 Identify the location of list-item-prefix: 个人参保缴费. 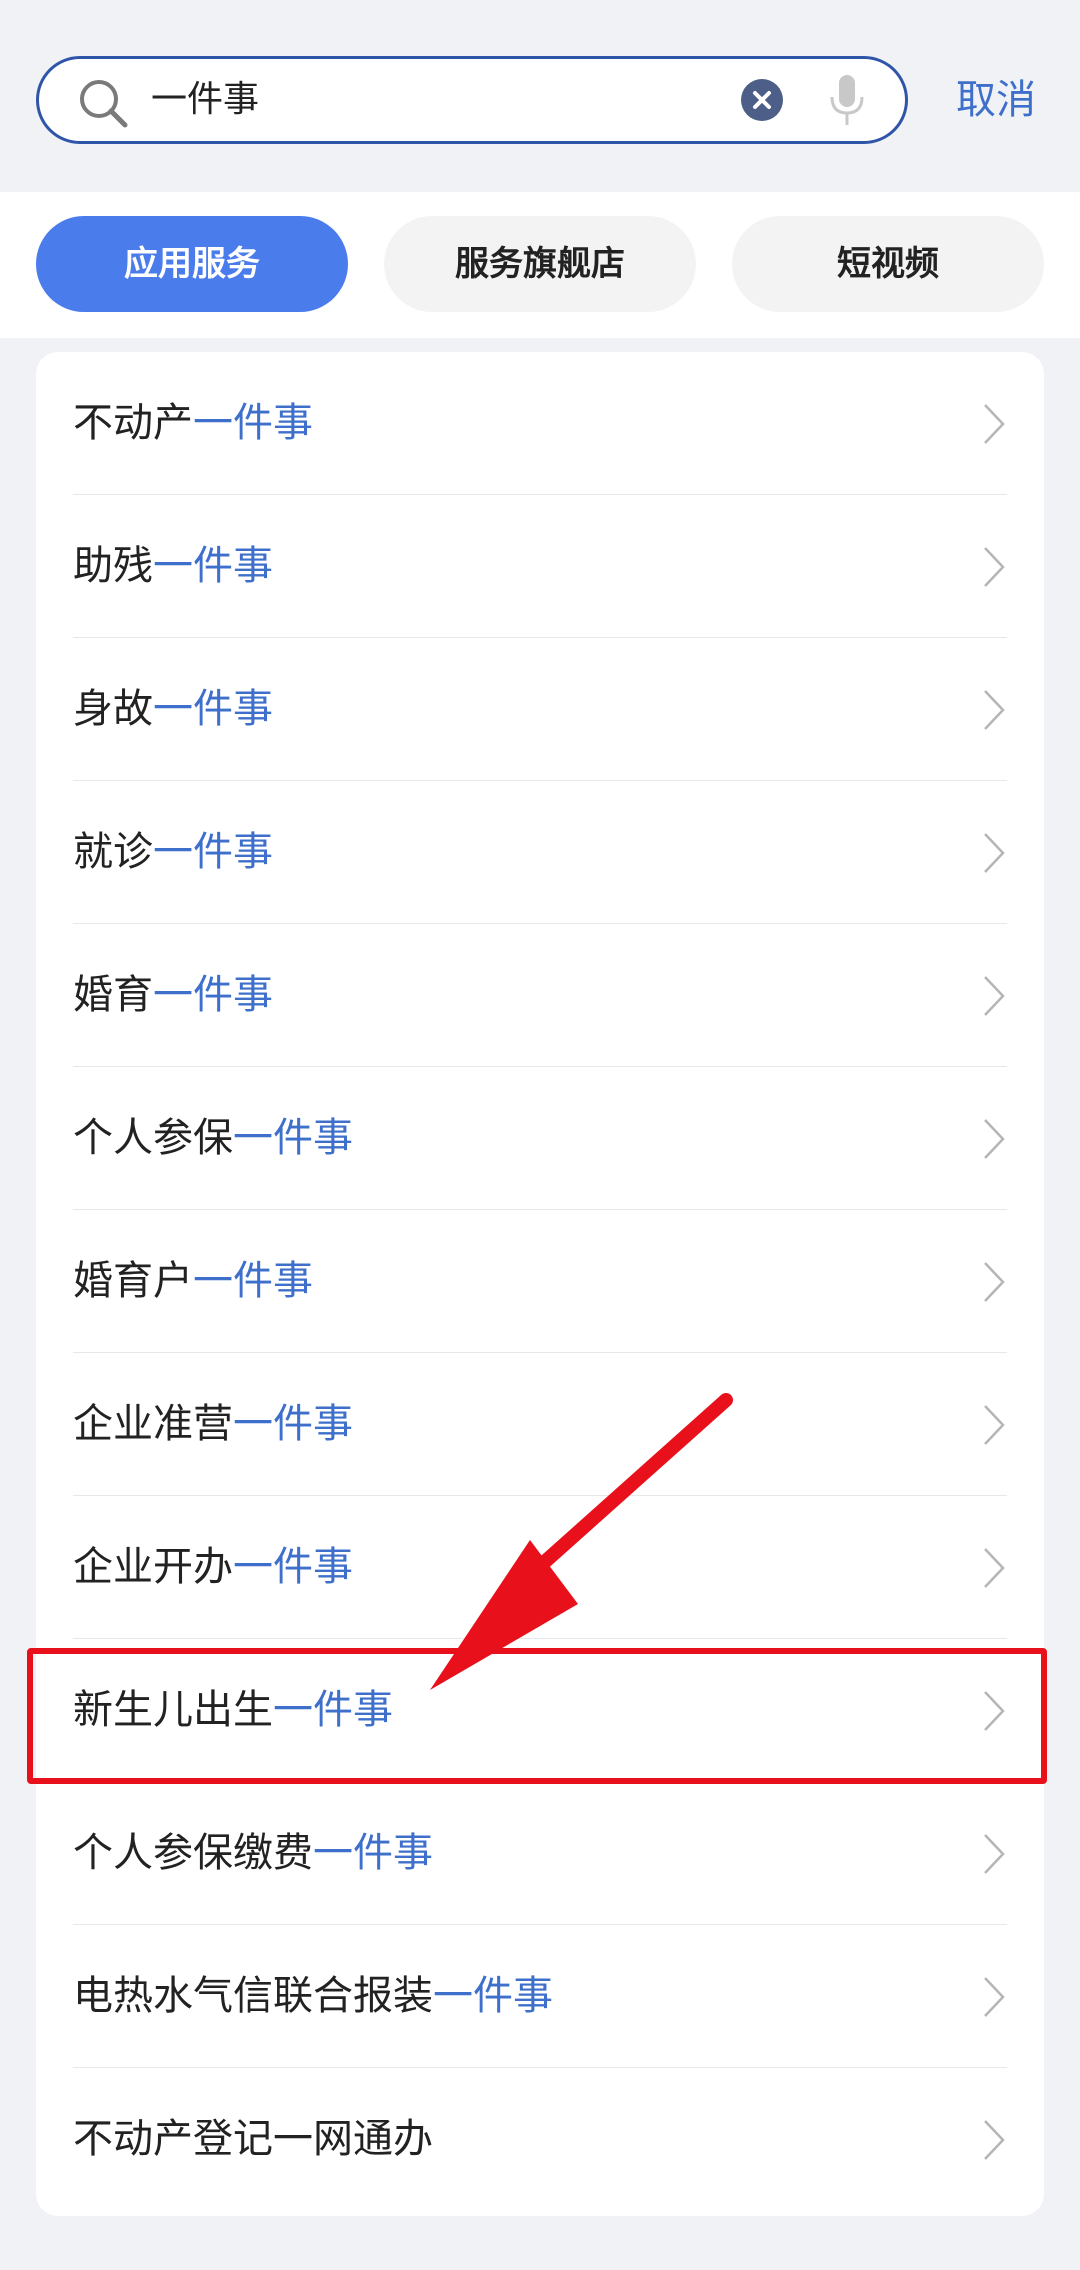
(193, 1853).